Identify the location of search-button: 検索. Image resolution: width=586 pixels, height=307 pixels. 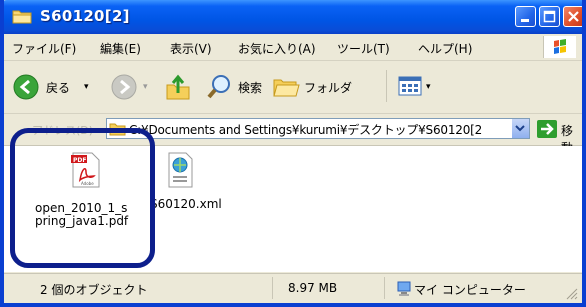
(234, 87).